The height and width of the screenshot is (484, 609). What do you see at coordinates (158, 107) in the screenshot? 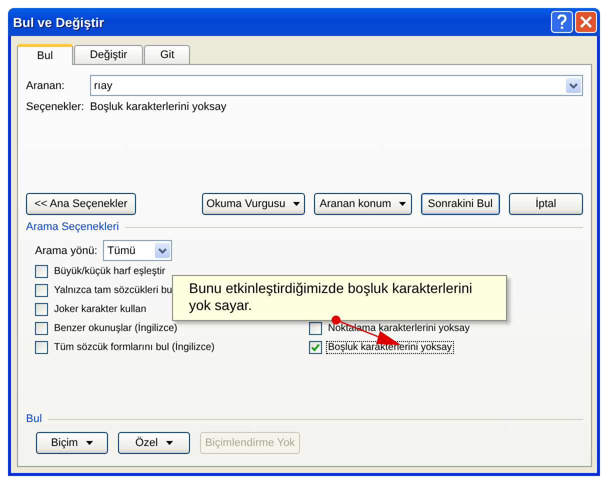
I see `options-summary: Boşluk karakterlerini yoksay` at bounding box center [158, 107].